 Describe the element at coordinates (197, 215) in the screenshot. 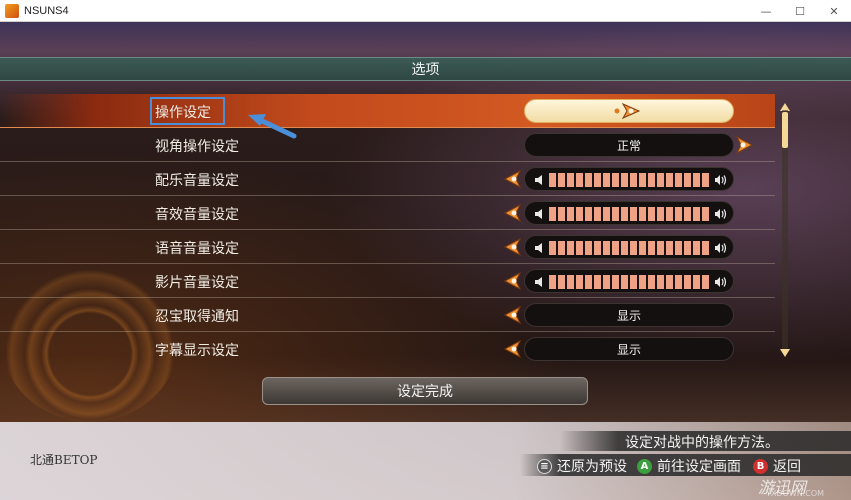

I see `option-label: 音效音量设定` at that location.